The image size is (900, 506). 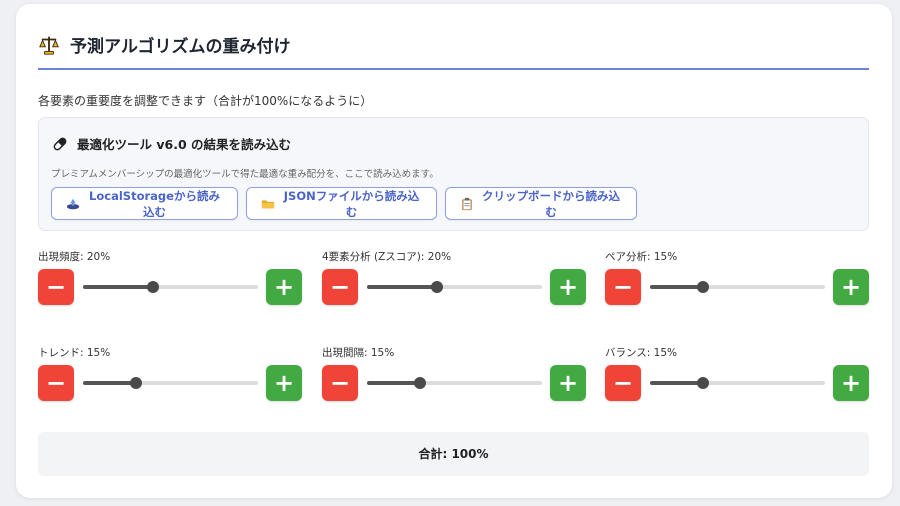 What do you see at coordinates (641, 353) in the screenshot?
I see `weight-label: バランス: 15%` at bounding box center [641, 353].